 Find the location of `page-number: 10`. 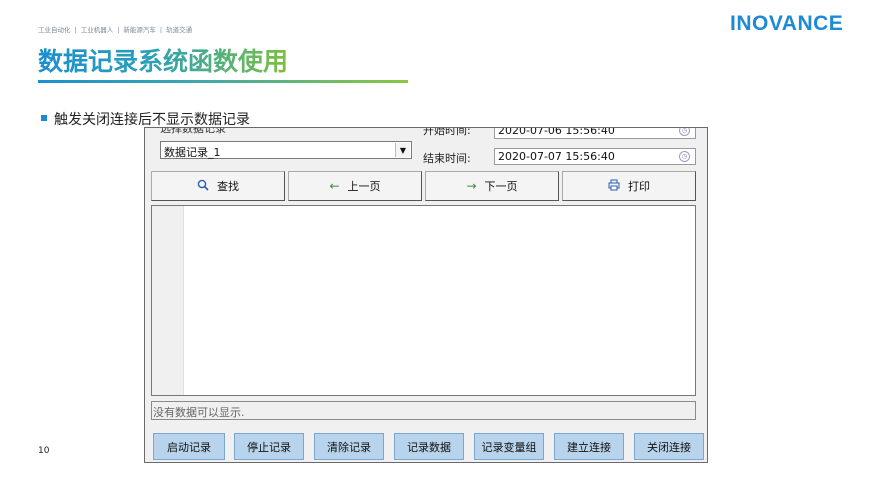

page-number: 10 is located at coordinates (44, 451).